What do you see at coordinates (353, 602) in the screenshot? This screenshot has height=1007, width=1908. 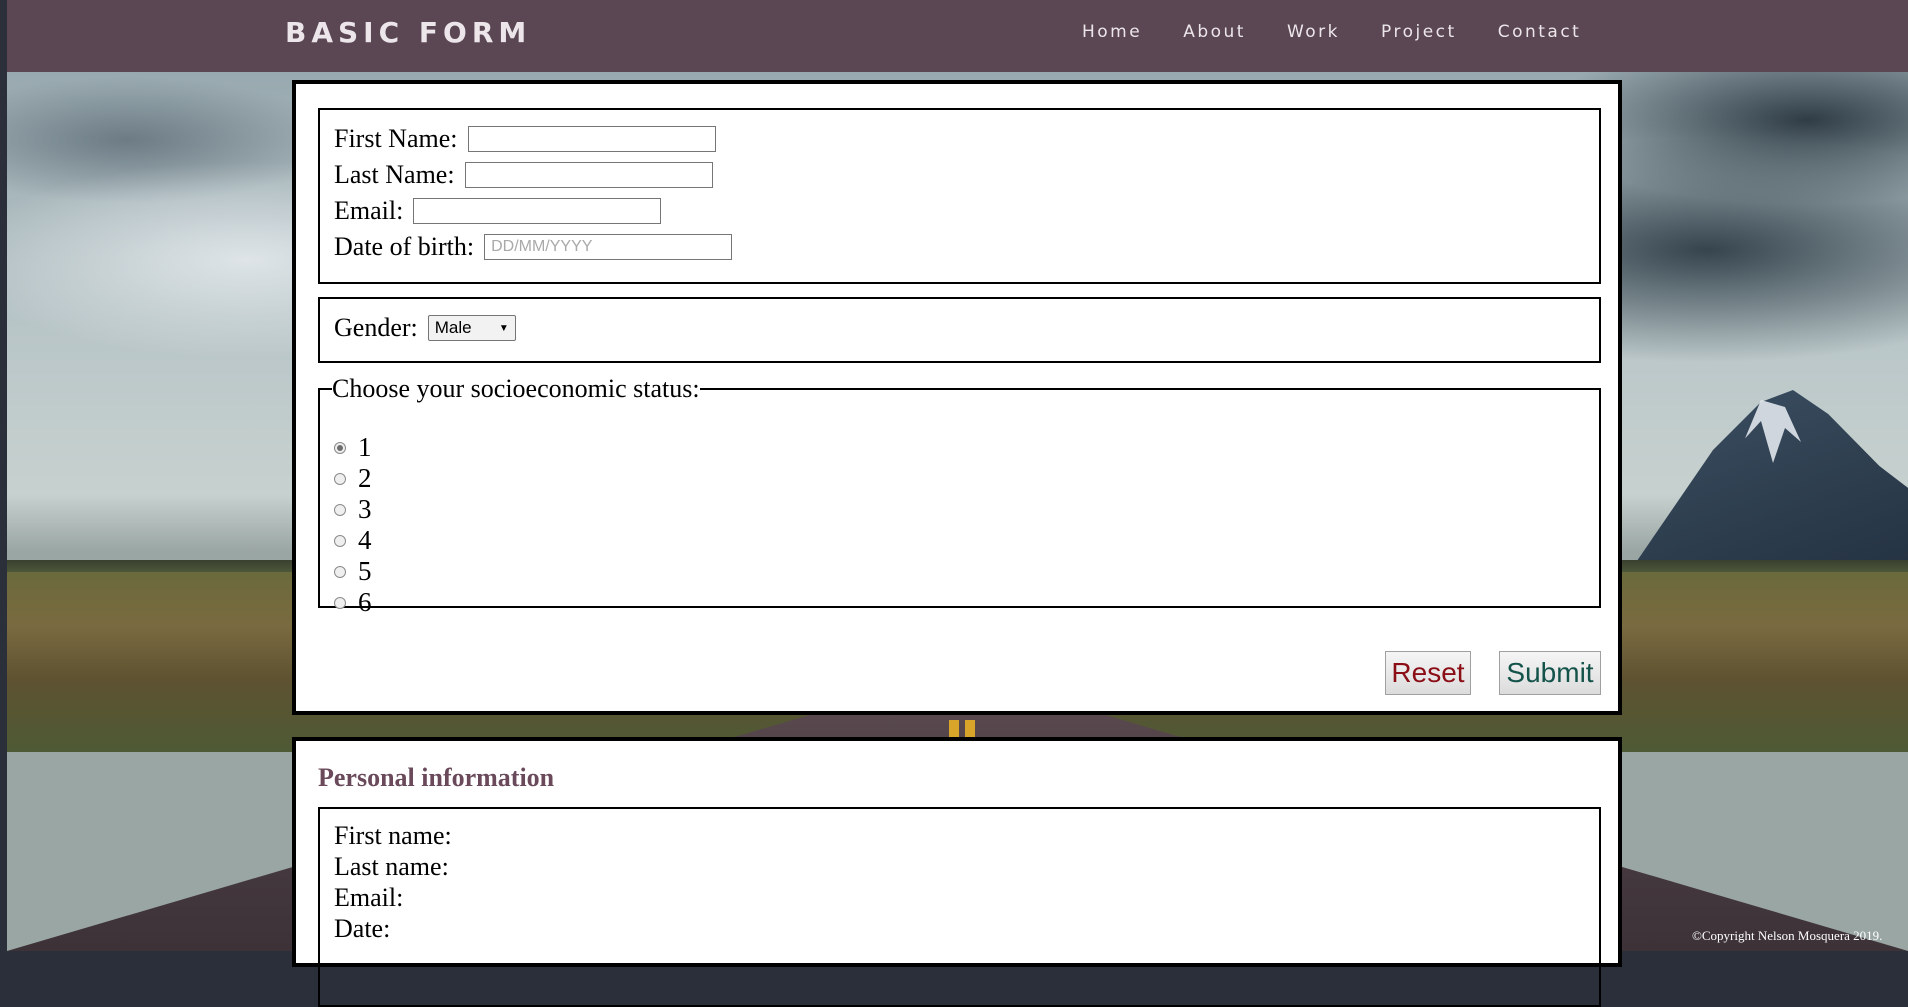 I see `status-option-6: 6` at bounding box center [353, 602].